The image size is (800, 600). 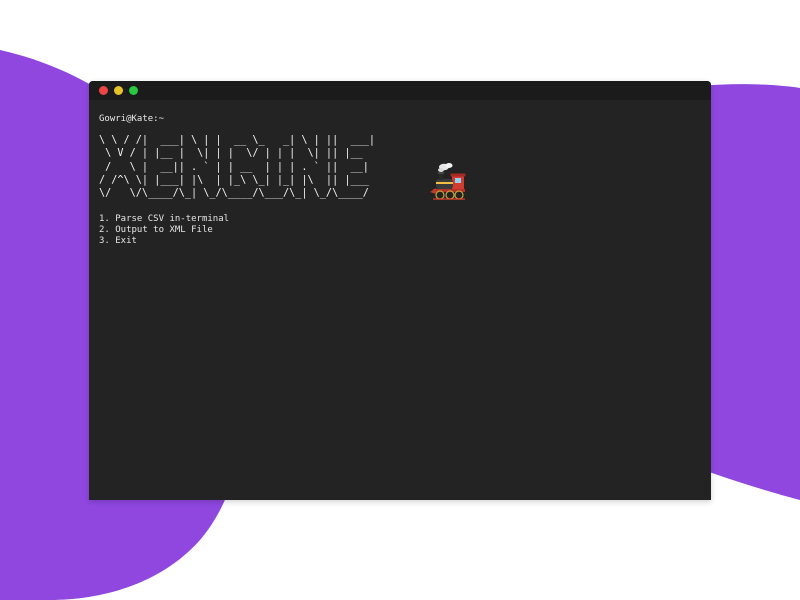 What do you see at coordinates (448, 181) in the screenshot?
I see `locomotive-icon` at bounding box center [448, 181].